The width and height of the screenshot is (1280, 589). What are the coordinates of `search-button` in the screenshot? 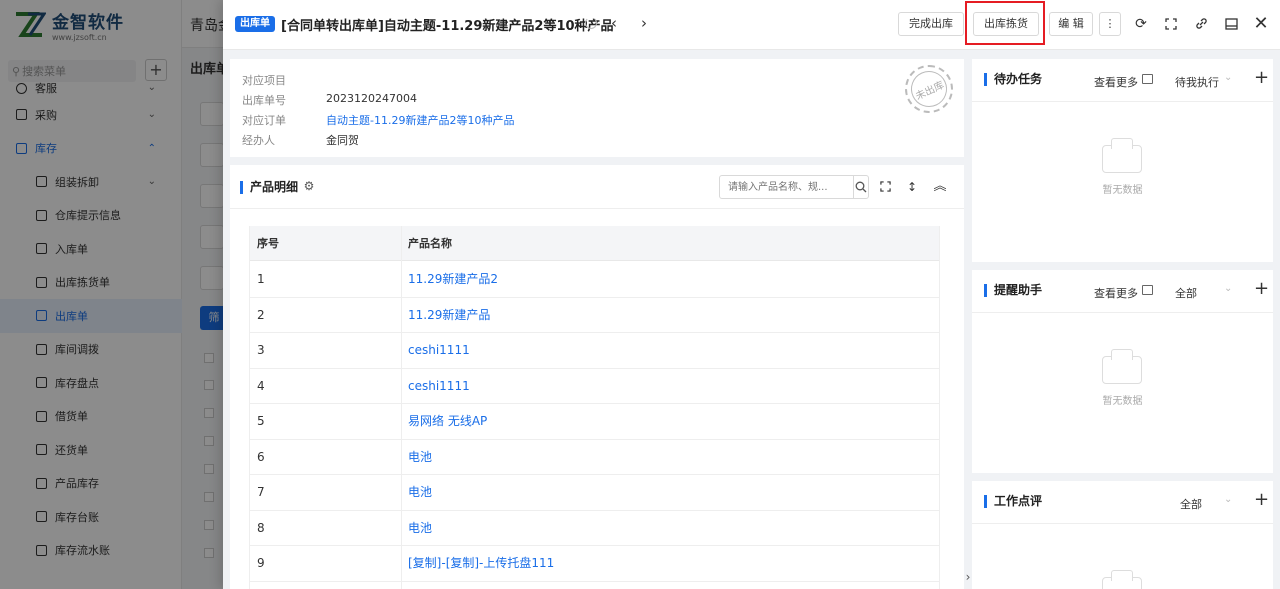 It's located at (860, 187).